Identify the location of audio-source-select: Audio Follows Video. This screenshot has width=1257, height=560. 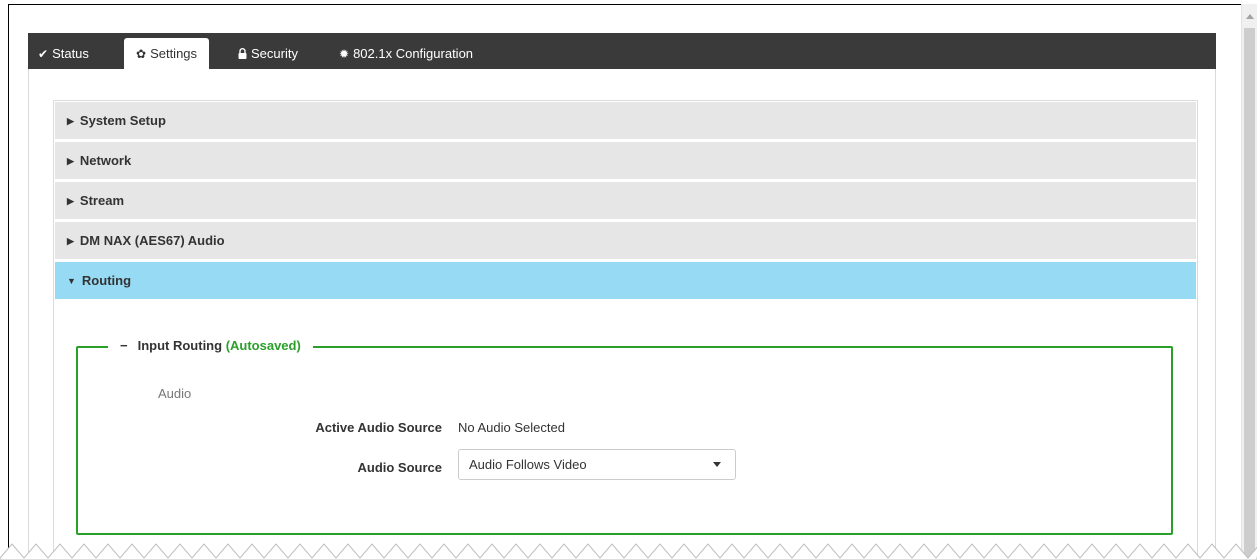
(597, 464).